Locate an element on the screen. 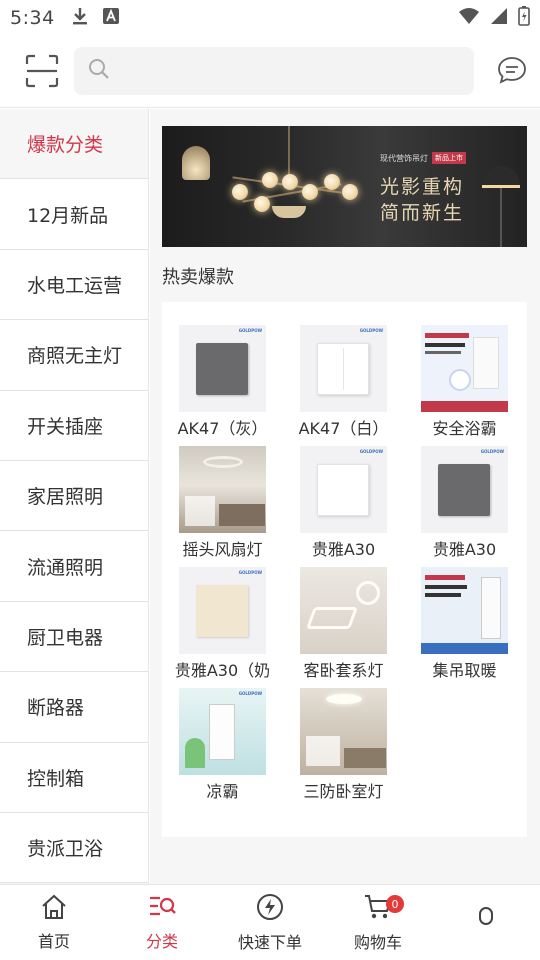  search-icon is located at coordinates (99, 71).